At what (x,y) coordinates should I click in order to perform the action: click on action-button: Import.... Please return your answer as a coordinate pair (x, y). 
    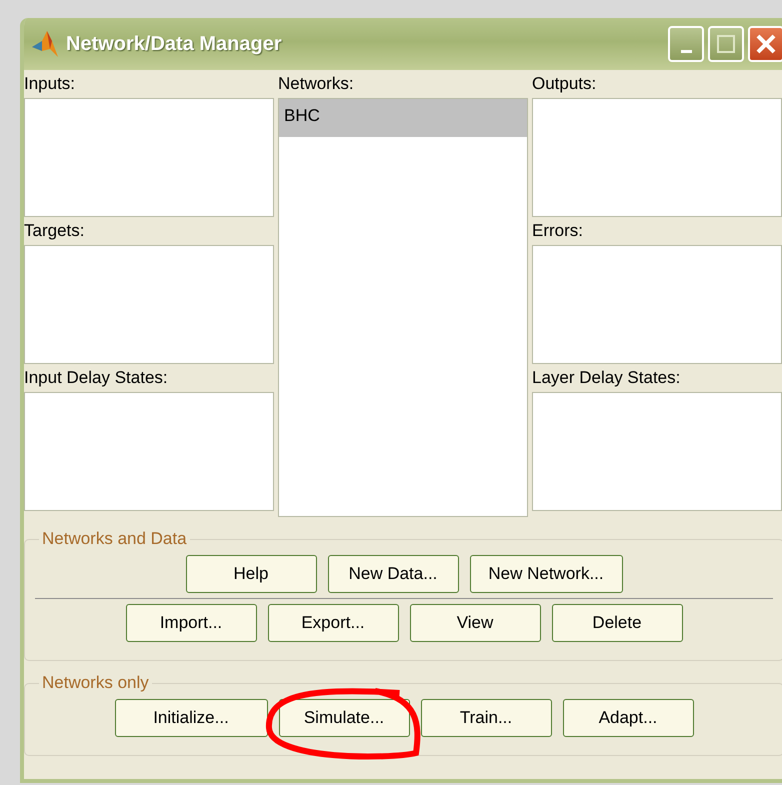
    Looking at the image, I should click on (191, 623).